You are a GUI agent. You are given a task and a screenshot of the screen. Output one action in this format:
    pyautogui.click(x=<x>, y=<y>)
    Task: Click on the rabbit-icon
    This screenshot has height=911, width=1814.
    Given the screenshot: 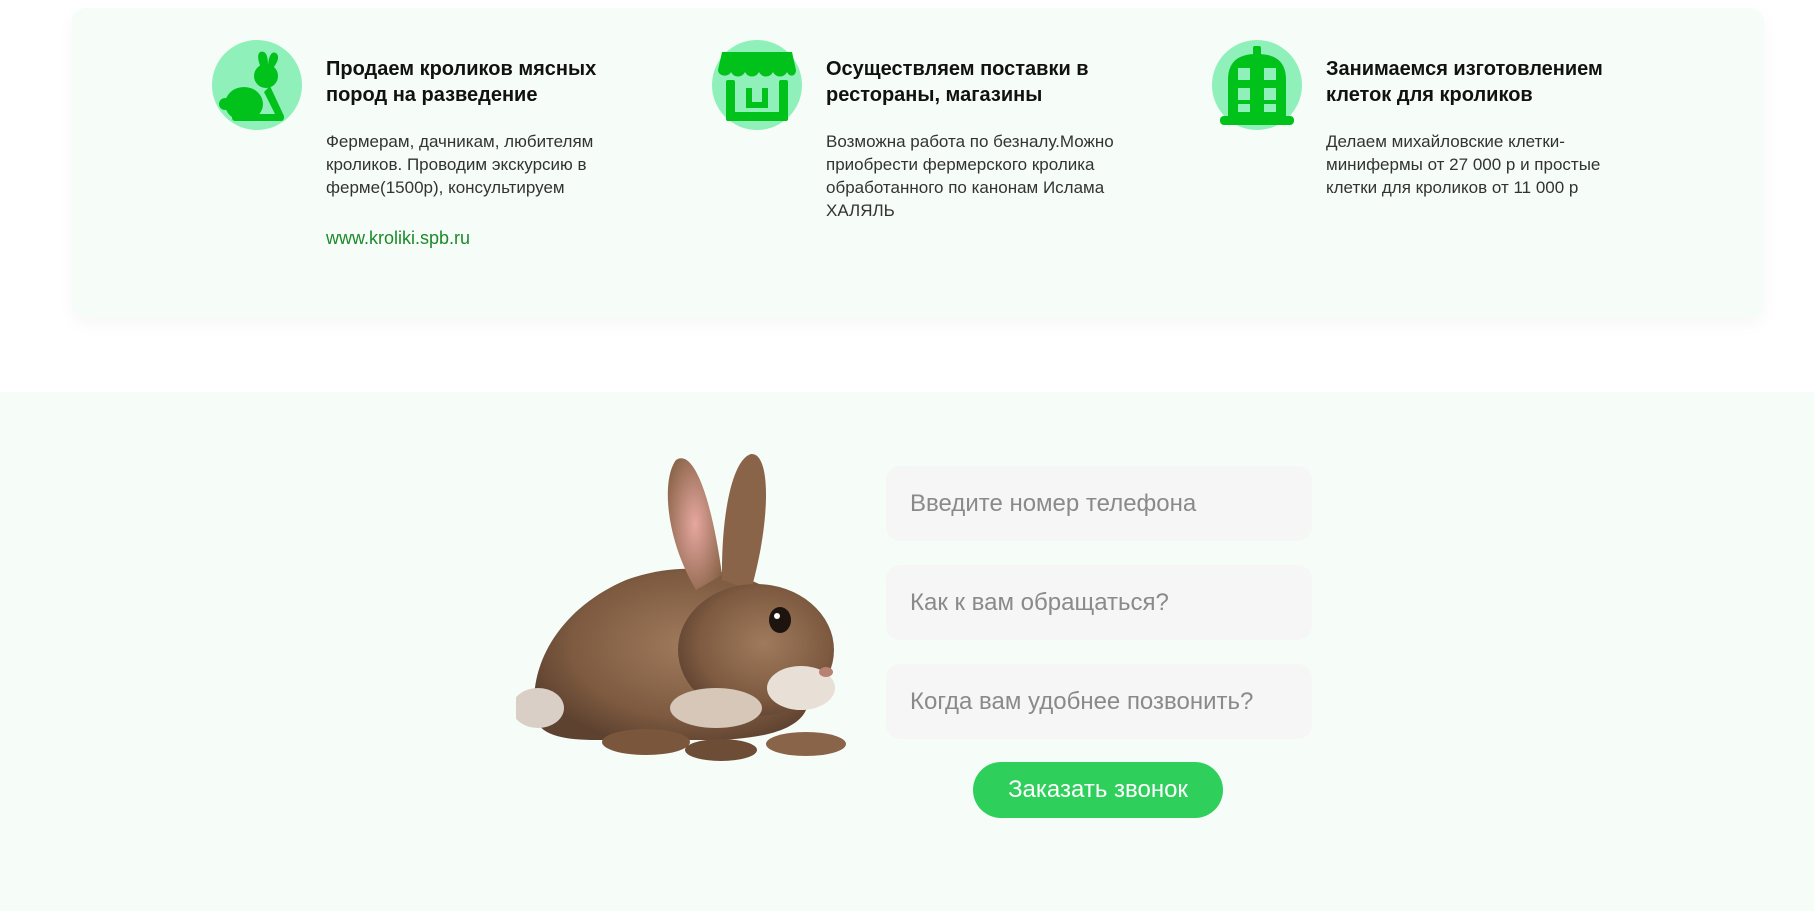 What is the action you would take?
    pyautogui.click(x=257, y=85)
    